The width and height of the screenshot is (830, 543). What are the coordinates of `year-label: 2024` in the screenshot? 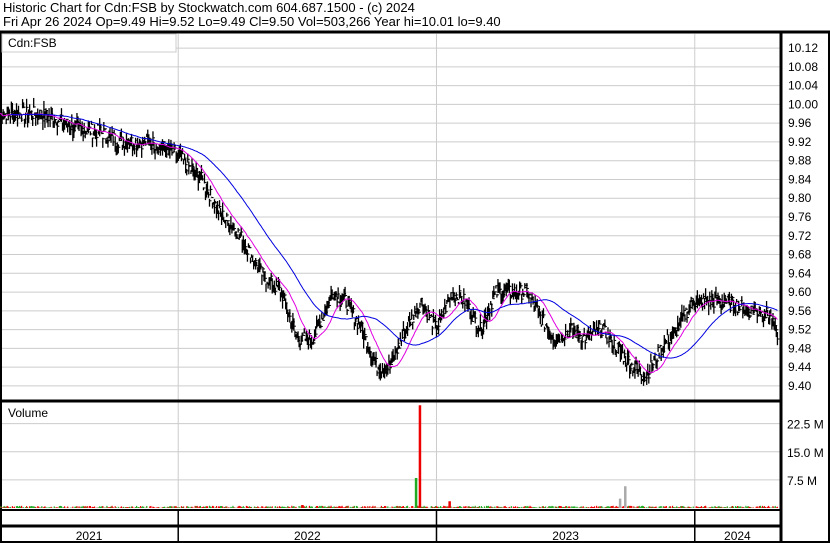 It's located at (737, 536).